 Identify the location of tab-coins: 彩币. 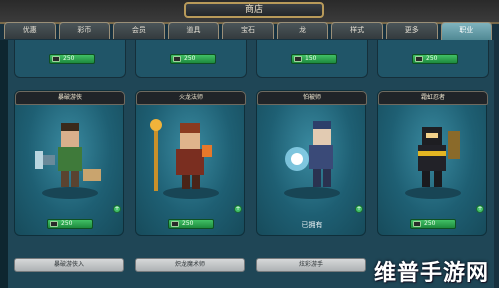
(84, 30).